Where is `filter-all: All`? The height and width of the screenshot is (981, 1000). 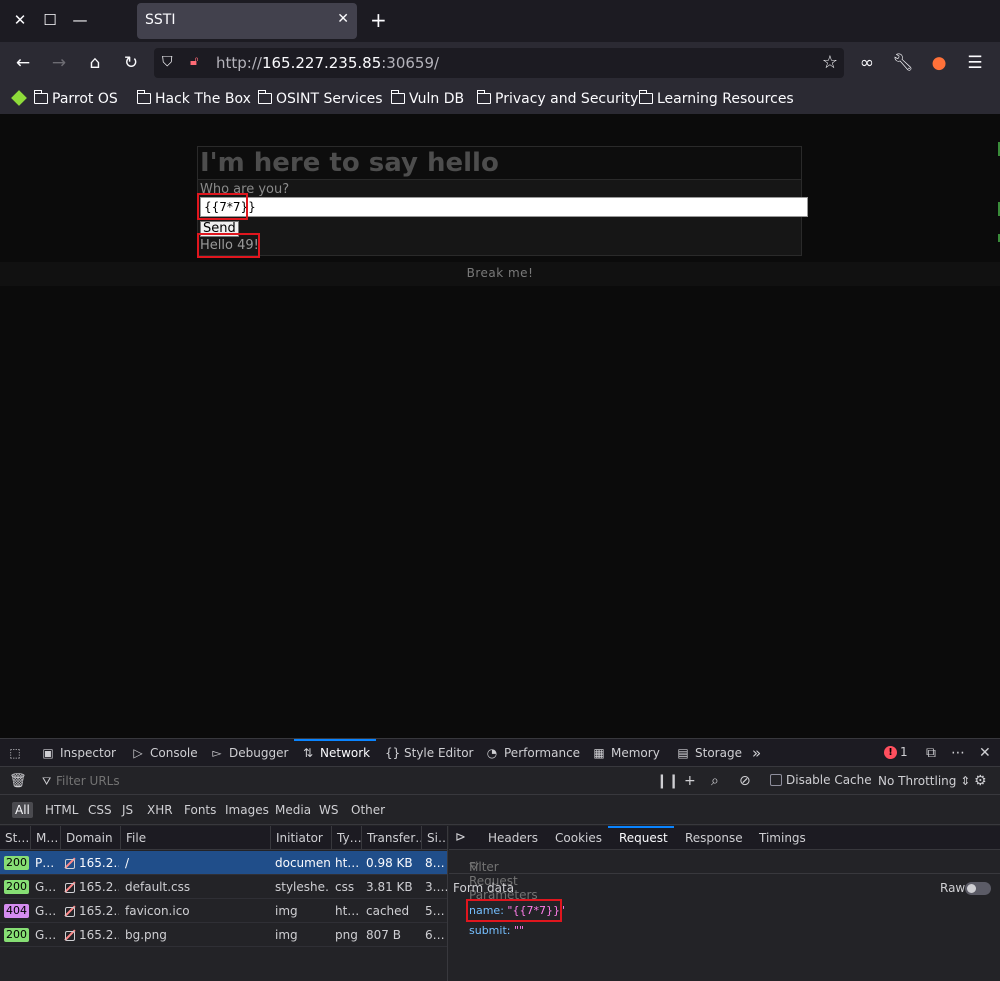 filter-all: All is located at coordinates (22, 810).